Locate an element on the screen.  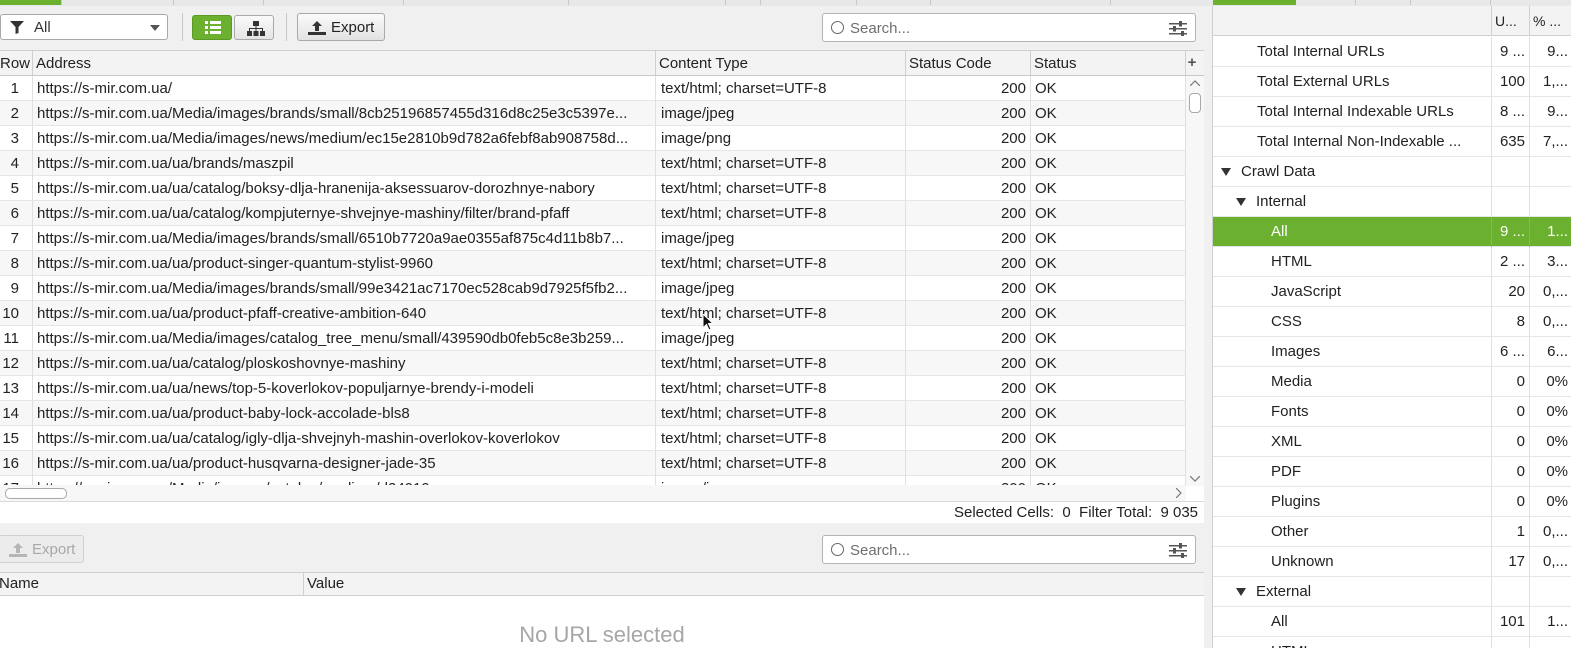
details-export-button: Export is located at coordinates (42, 549).